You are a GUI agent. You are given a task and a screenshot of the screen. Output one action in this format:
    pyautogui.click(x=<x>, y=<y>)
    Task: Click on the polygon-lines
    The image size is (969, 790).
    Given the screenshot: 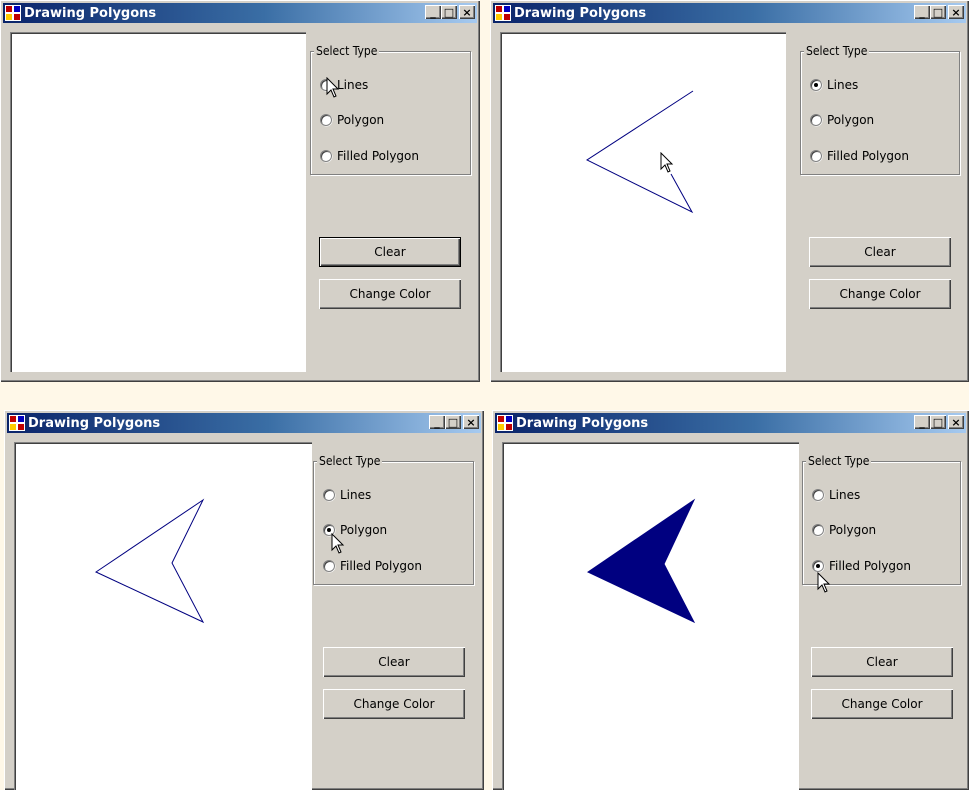 What is the action you would take?
    pyautogui.click(x=639, y=152)
    